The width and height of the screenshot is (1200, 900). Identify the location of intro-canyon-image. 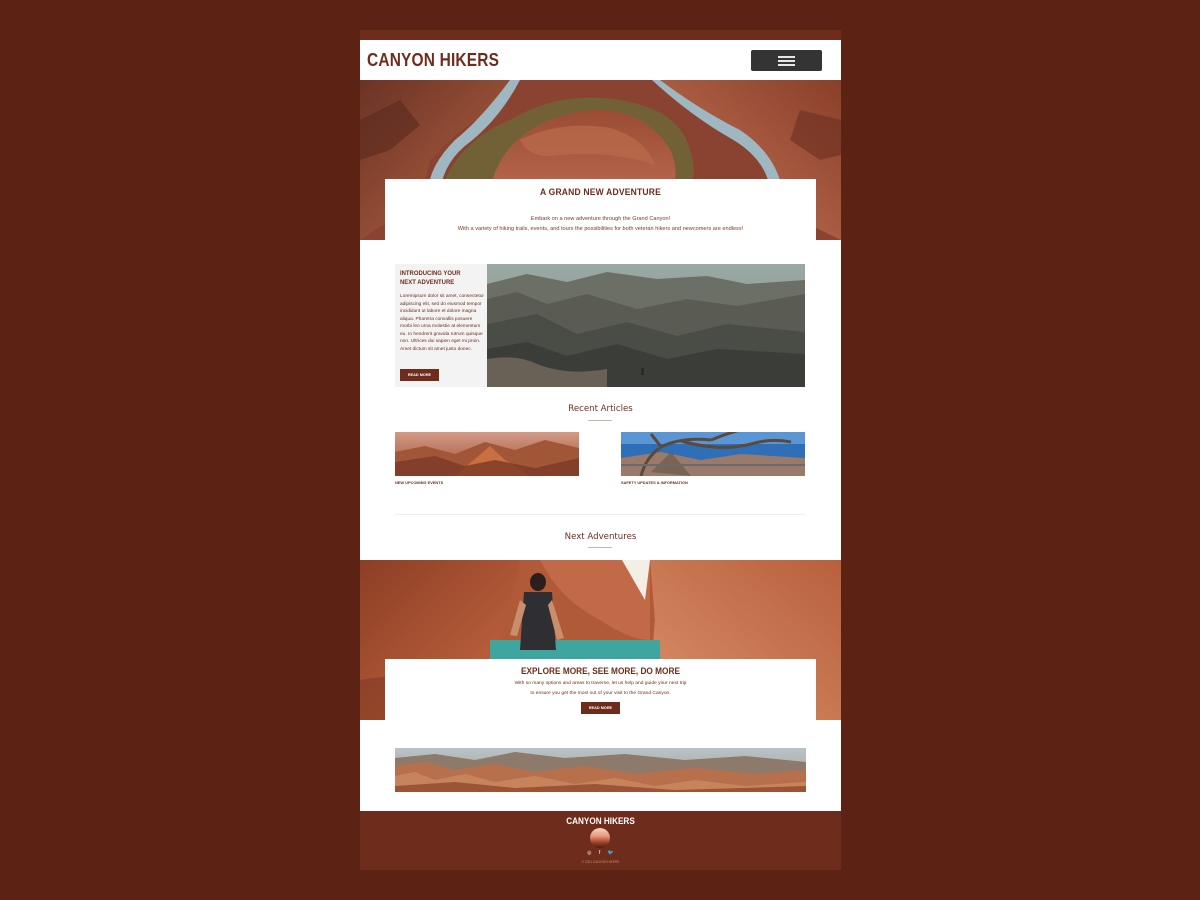
(646, 325).